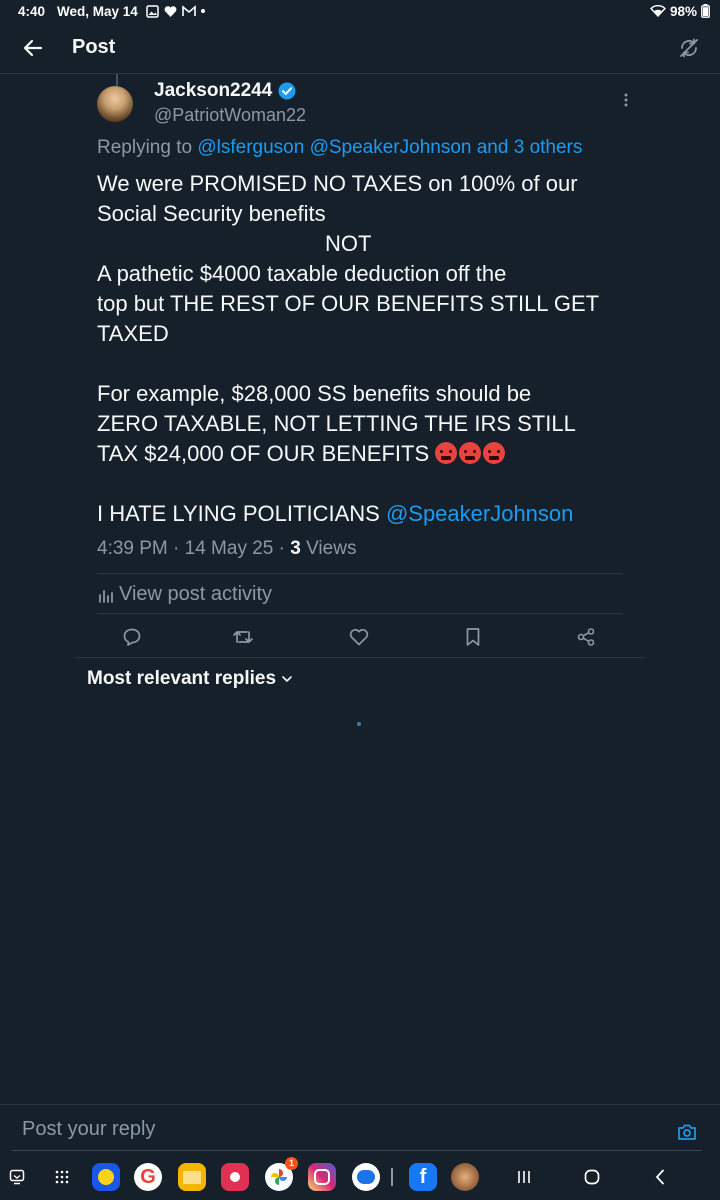 The image size is (720, 1200). I want to click on status-right: 98%, so click(679, 11).